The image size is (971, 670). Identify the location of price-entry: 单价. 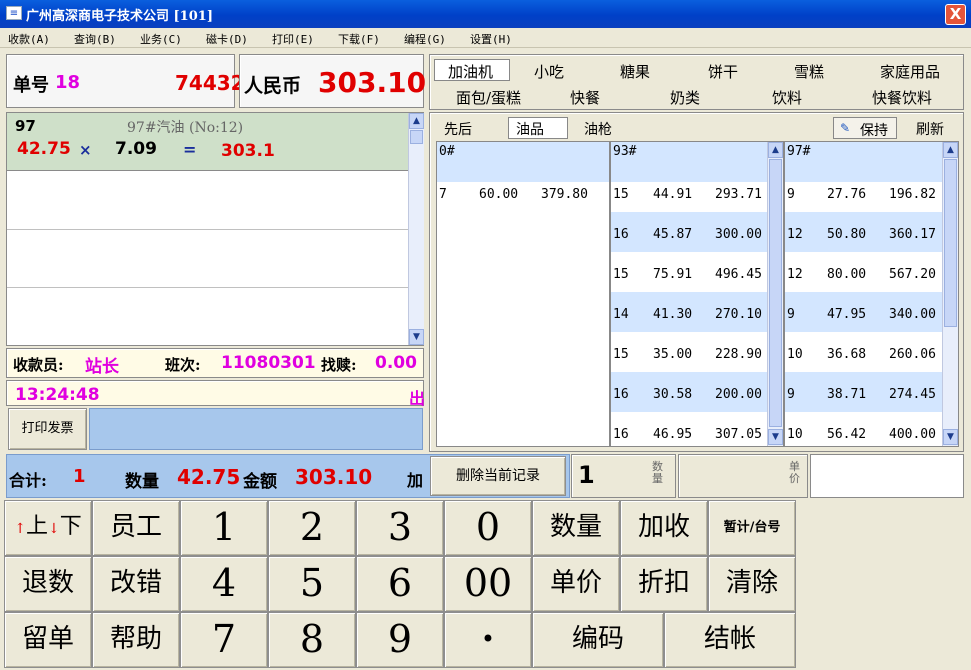
(743, 476).